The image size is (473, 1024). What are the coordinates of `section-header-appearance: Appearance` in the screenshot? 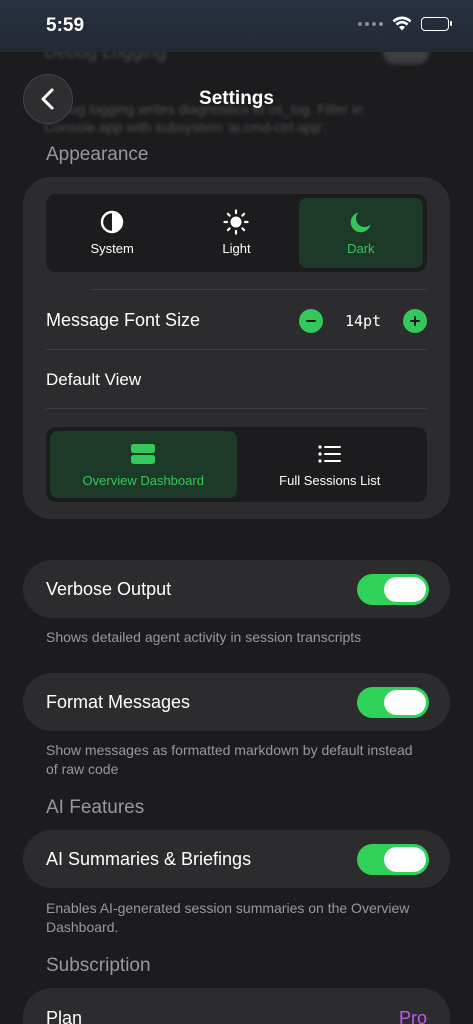 It's located at (97, 154).